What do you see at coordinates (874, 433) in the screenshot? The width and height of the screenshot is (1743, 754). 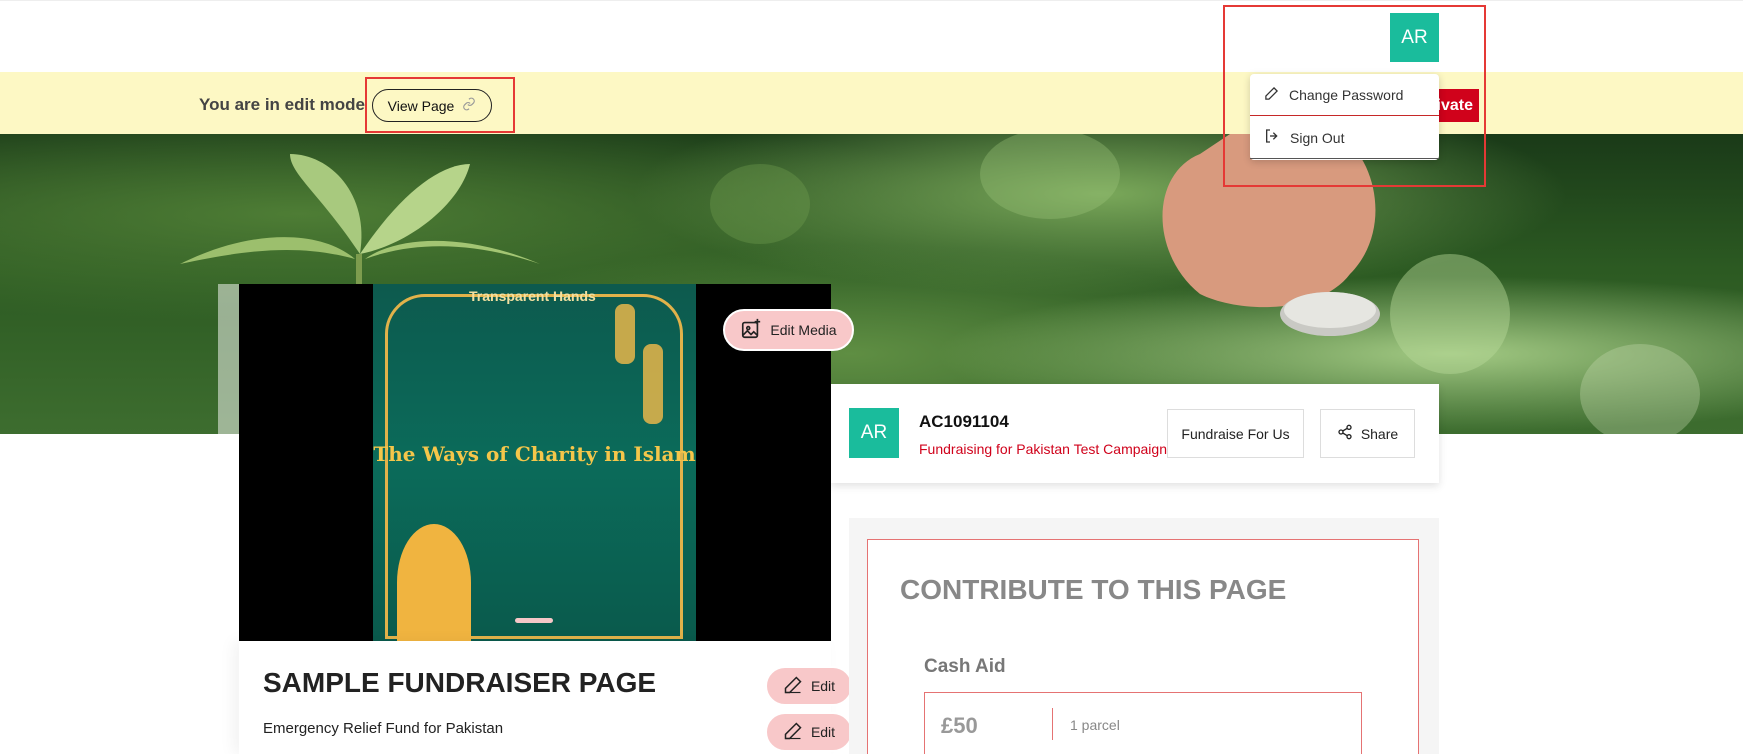 I see `campaign-avatar: AR` at bounding box center [874, 433].